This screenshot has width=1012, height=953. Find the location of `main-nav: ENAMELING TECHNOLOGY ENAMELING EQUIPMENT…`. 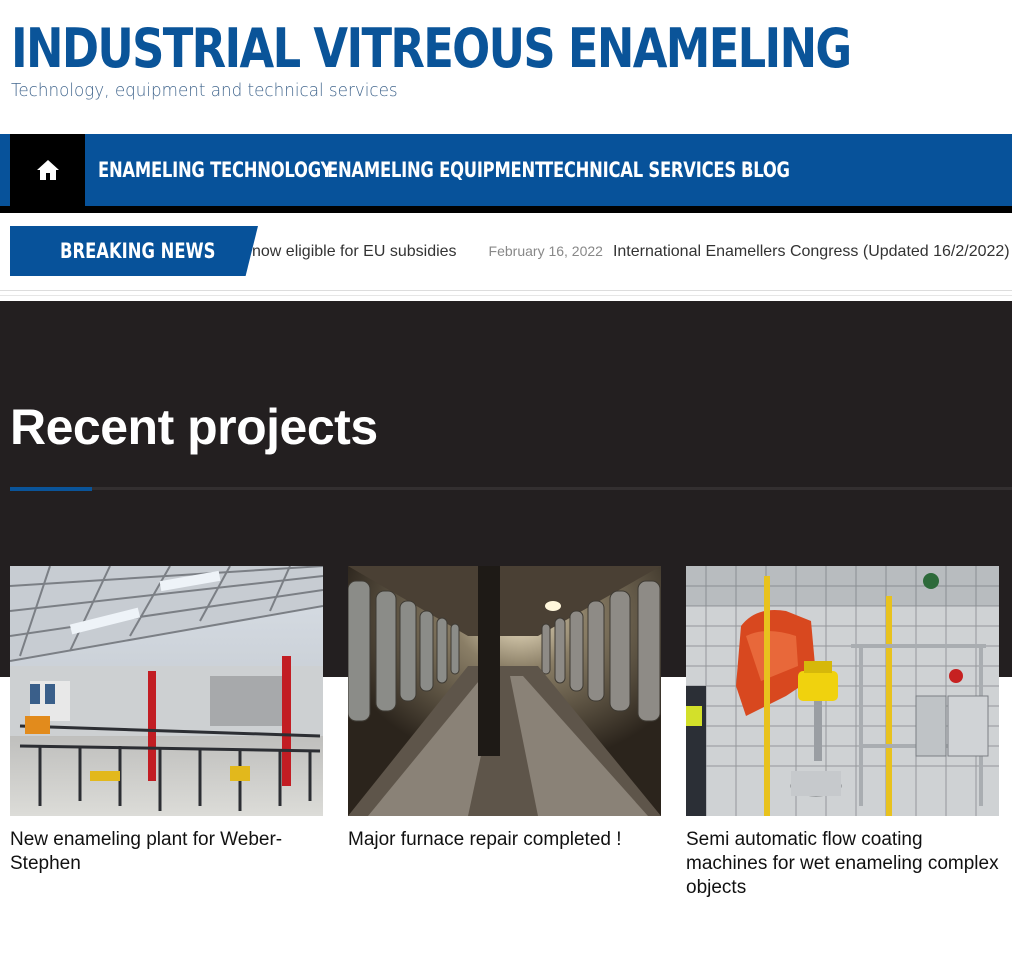

main-nav: ENAMELING TECHNOLOGY ENAMELING EQUIPMENT… is located at coordinates (506, 170).